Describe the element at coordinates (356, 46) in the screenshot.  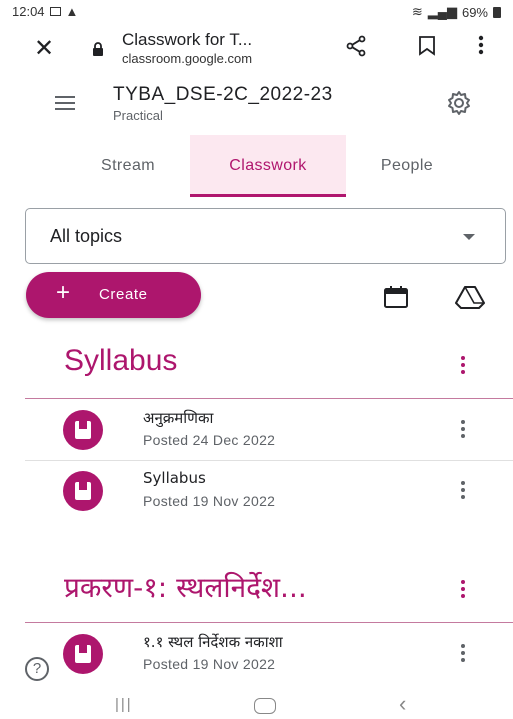
I see `share-icon` at that location.